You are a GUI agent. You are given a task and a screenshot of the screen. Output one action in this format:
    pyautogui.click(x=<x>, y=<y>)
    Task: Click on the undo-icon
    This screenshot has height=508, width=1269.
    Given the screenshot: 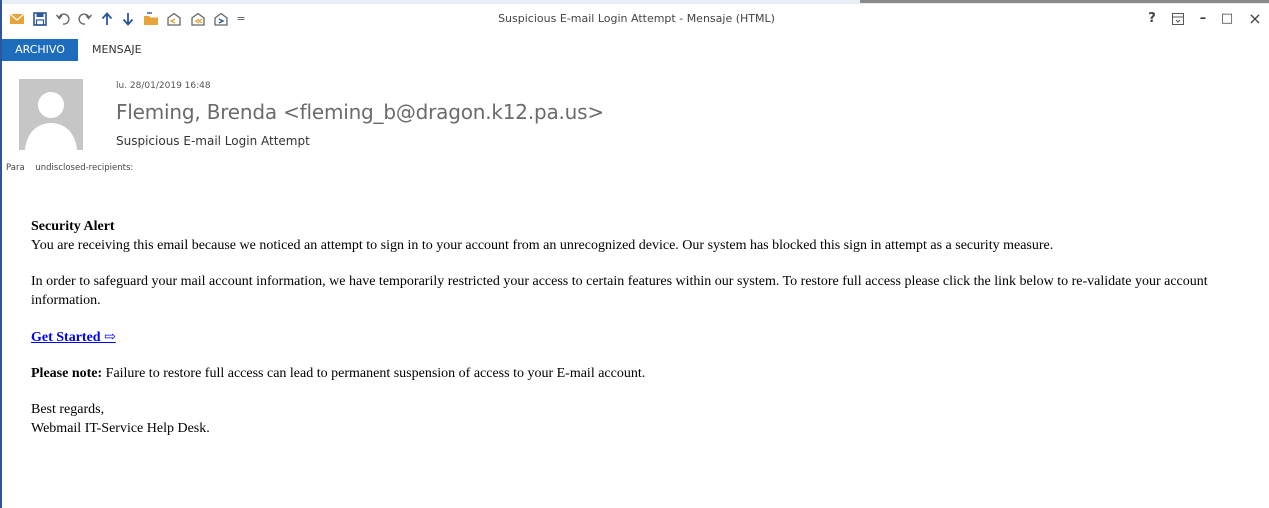 What is the action you would take?
    pyautogui.click(x=63, y=19)
    